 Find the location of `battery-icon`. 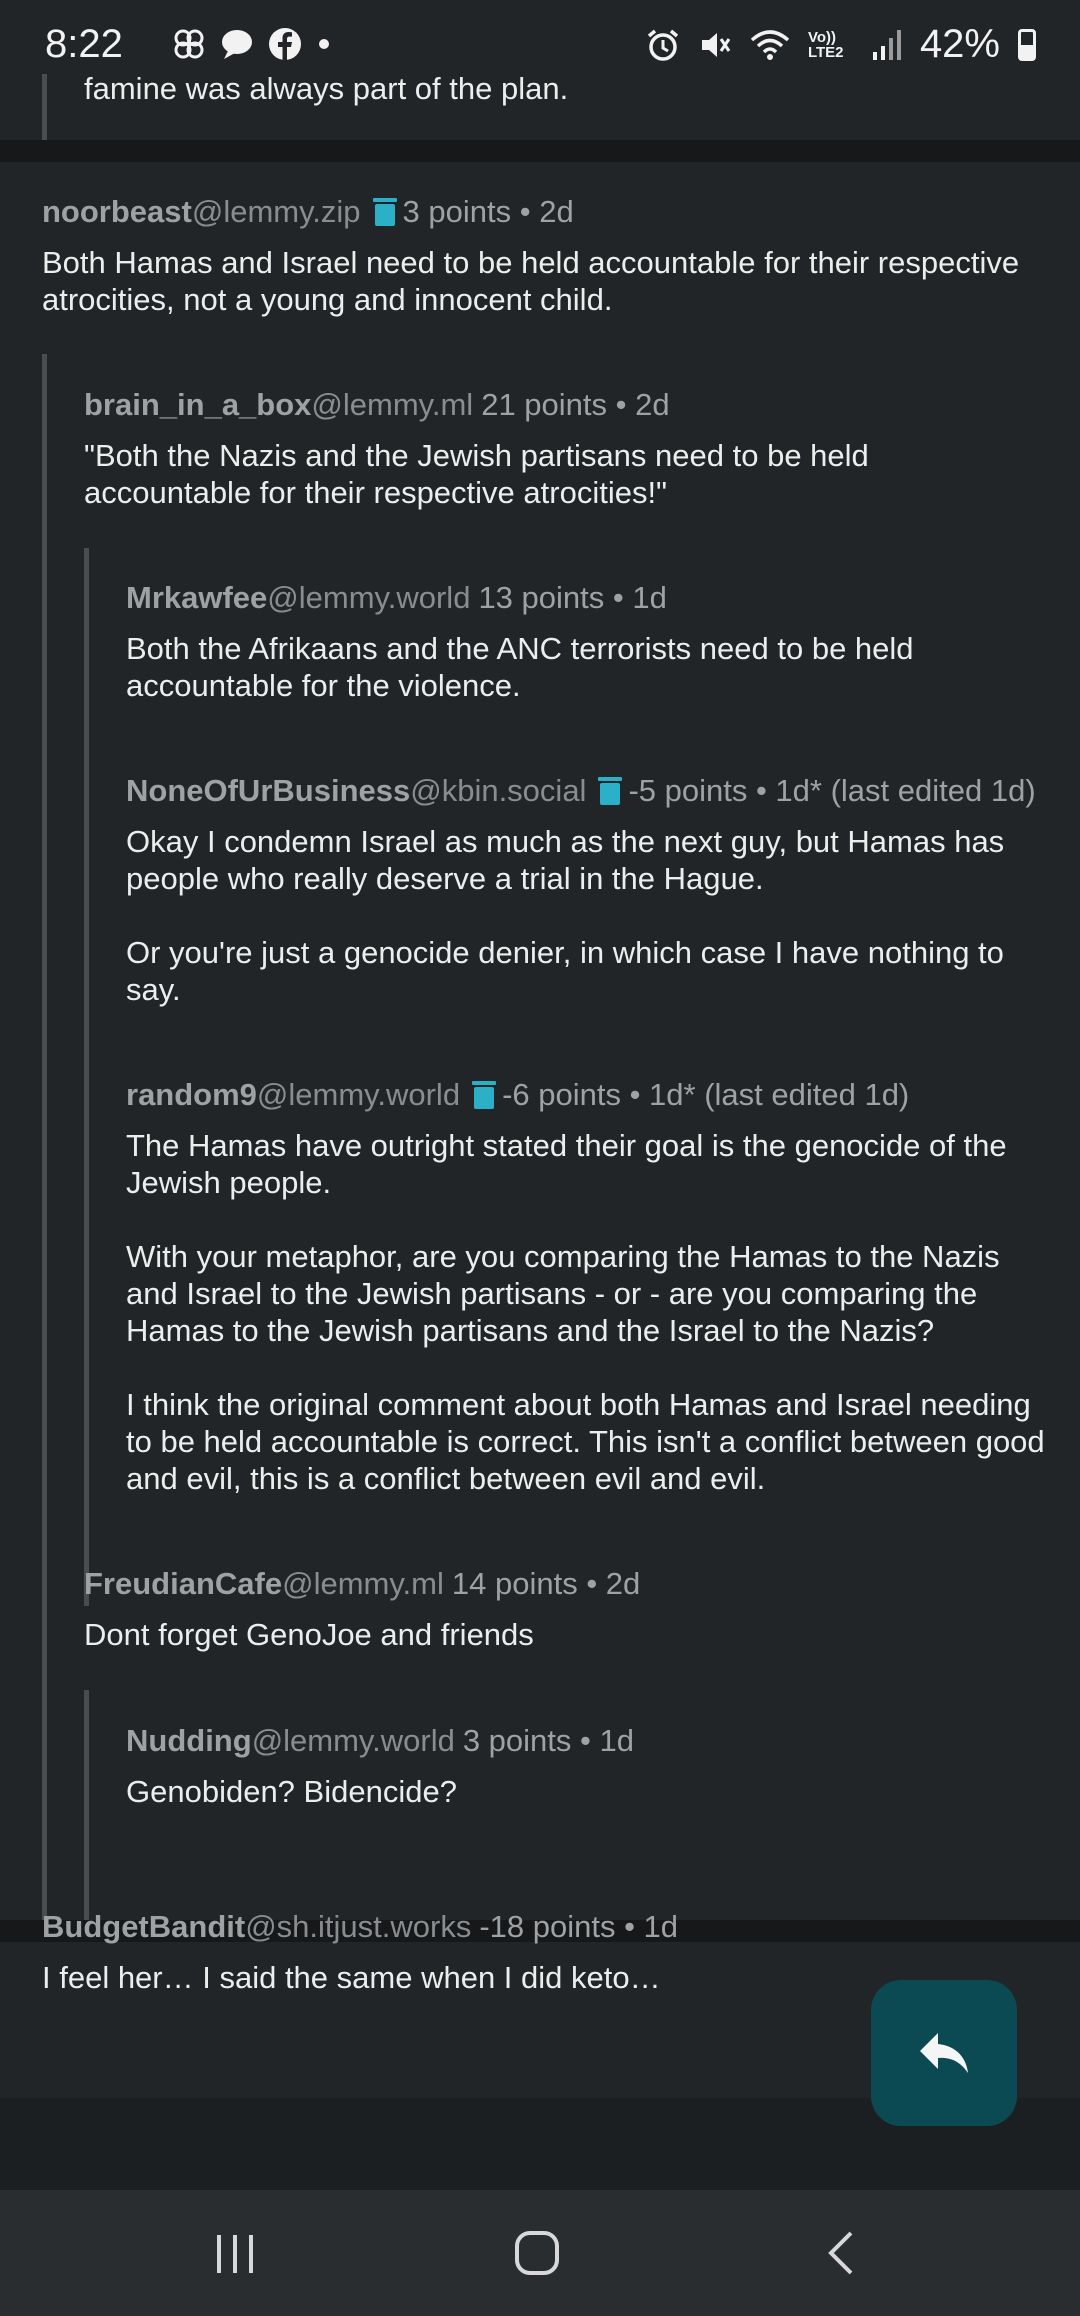

battery-icon is located at coordinates (1027, 44).